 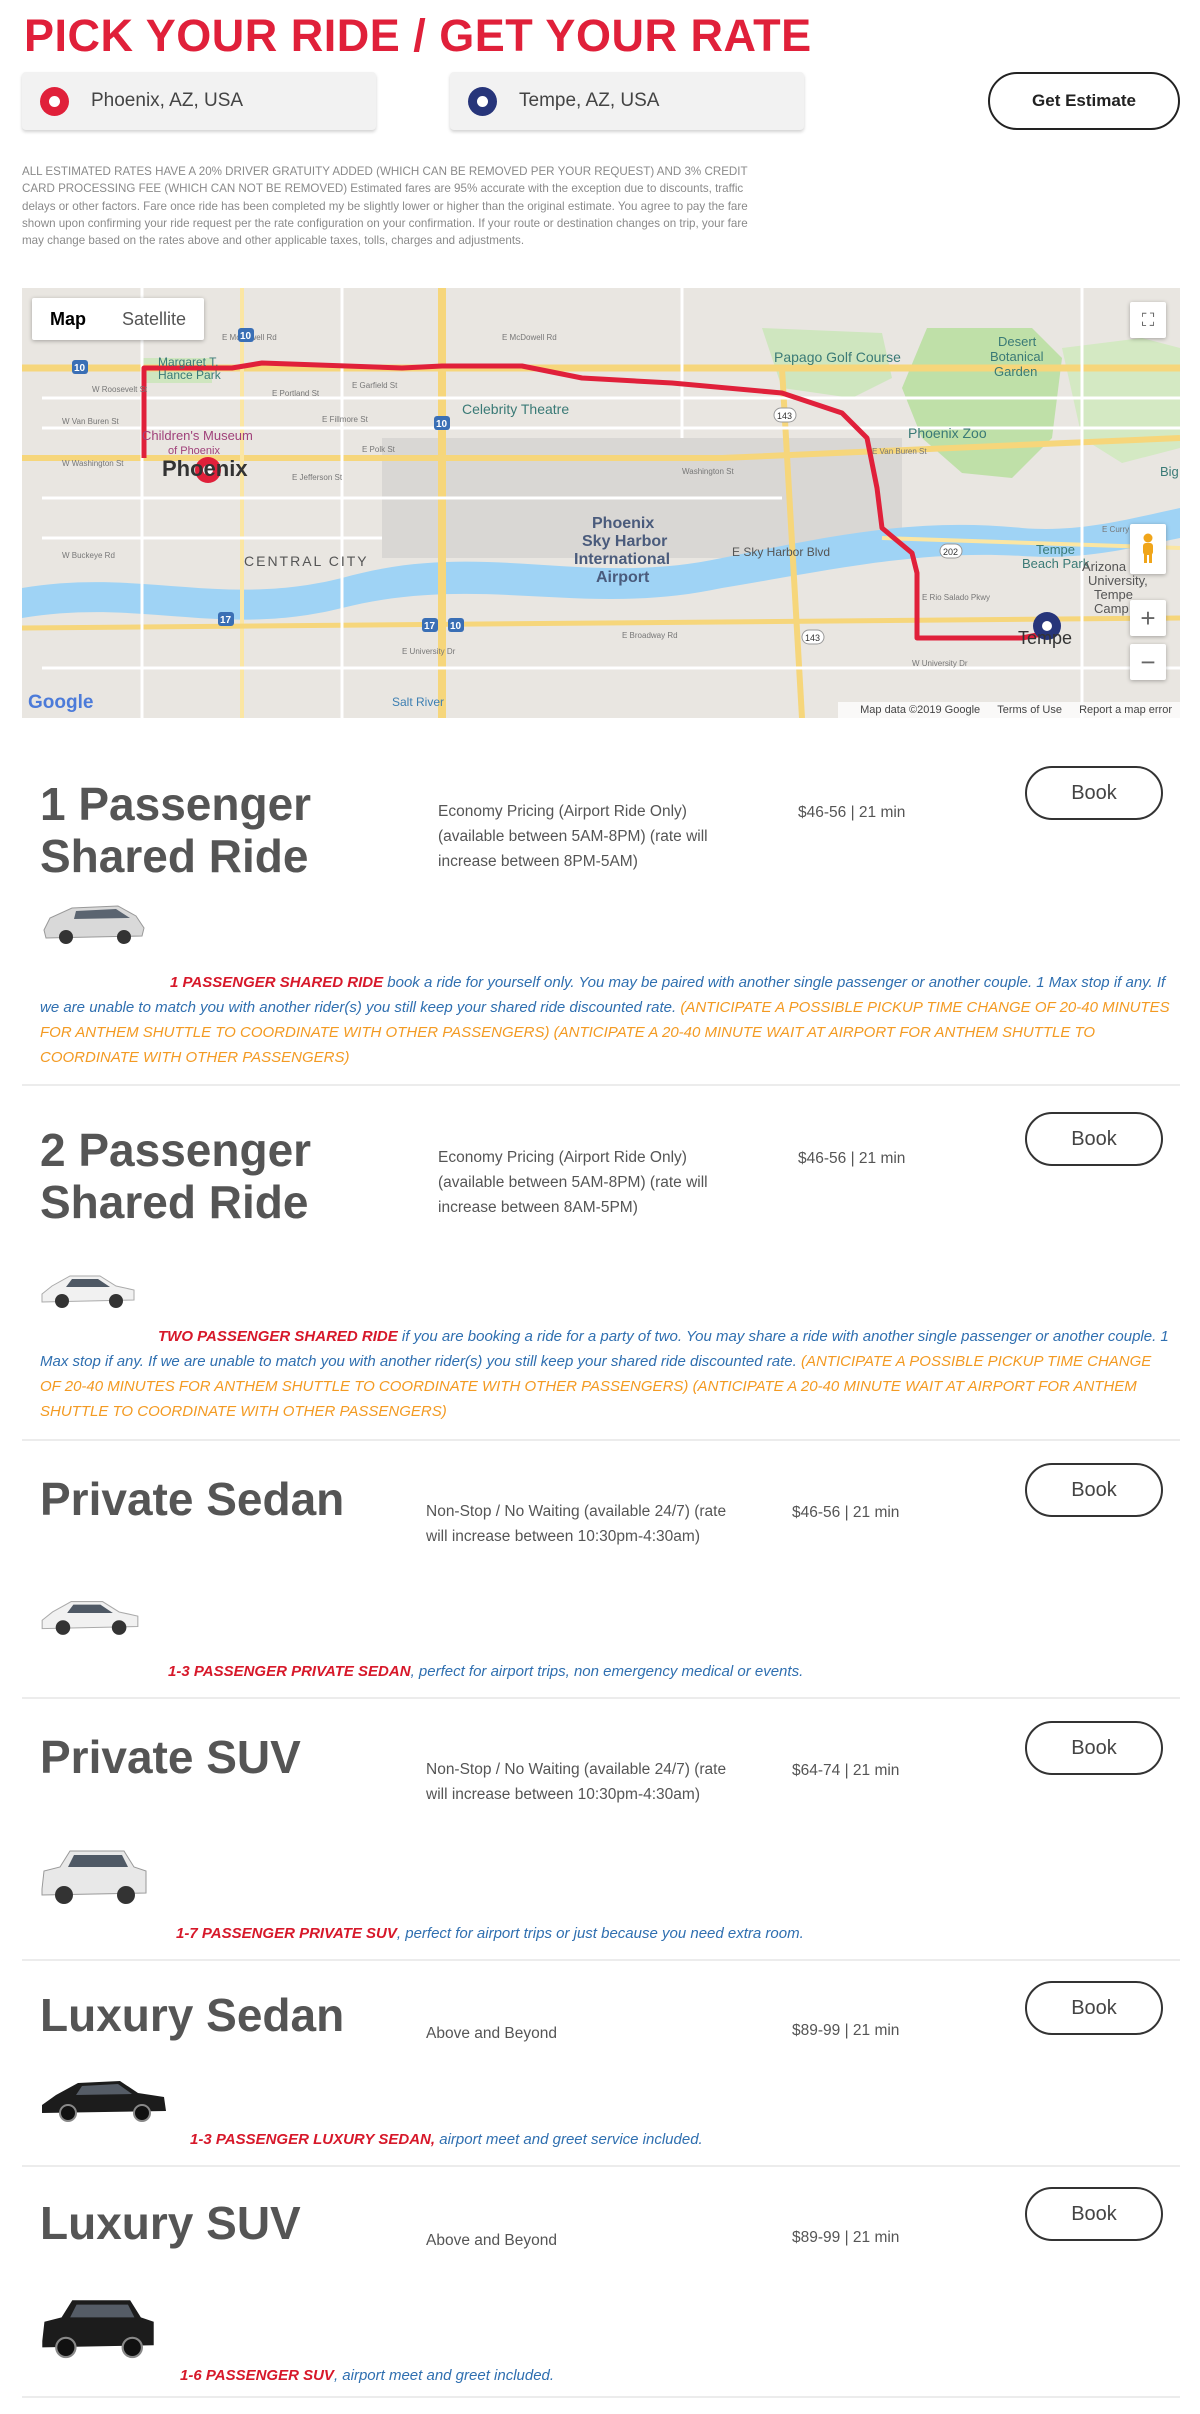 What do you see at coordinates (199, 101) in the screenshot?
I see `pickup-location-field: Phoenix, AZ, USA` at bounding box center [199, 101].